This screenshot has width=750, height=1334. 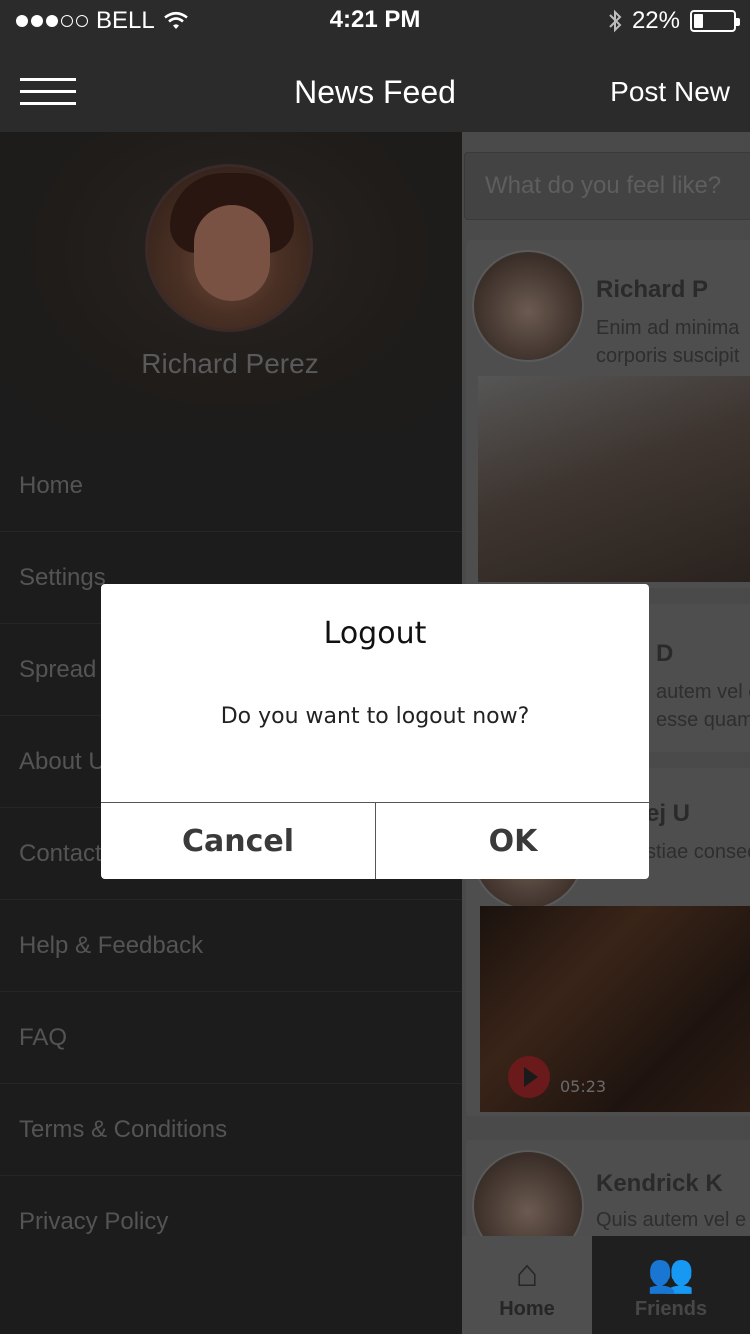 I want to click on dialog-title: Logout, so click(x=375, y=633).